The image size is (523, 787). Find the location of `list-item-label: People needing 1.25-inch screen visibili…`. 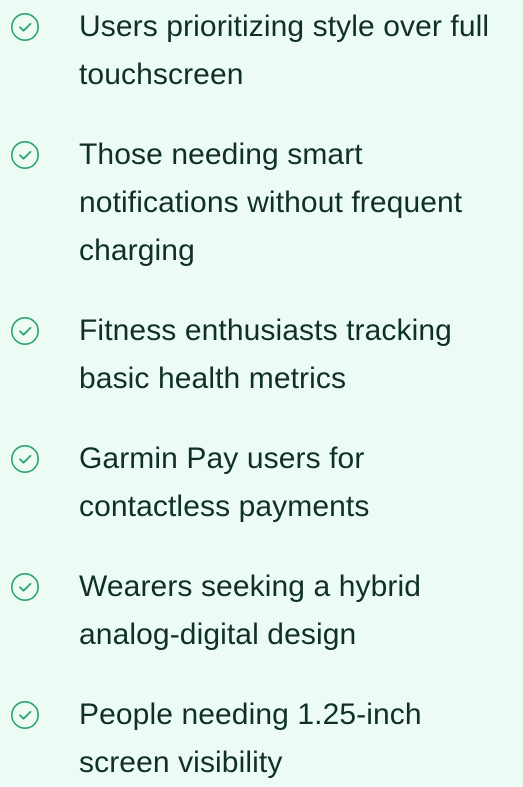

list-item-label: People needing 1.25-inch screen visibili… is located at coordinates (250, 738).